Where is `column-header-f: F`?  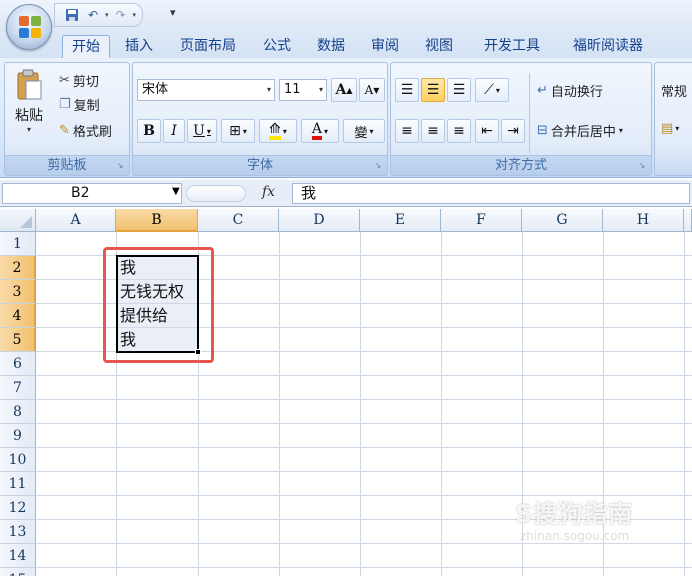
column-header-f: F is located at coordinates (481, 220).